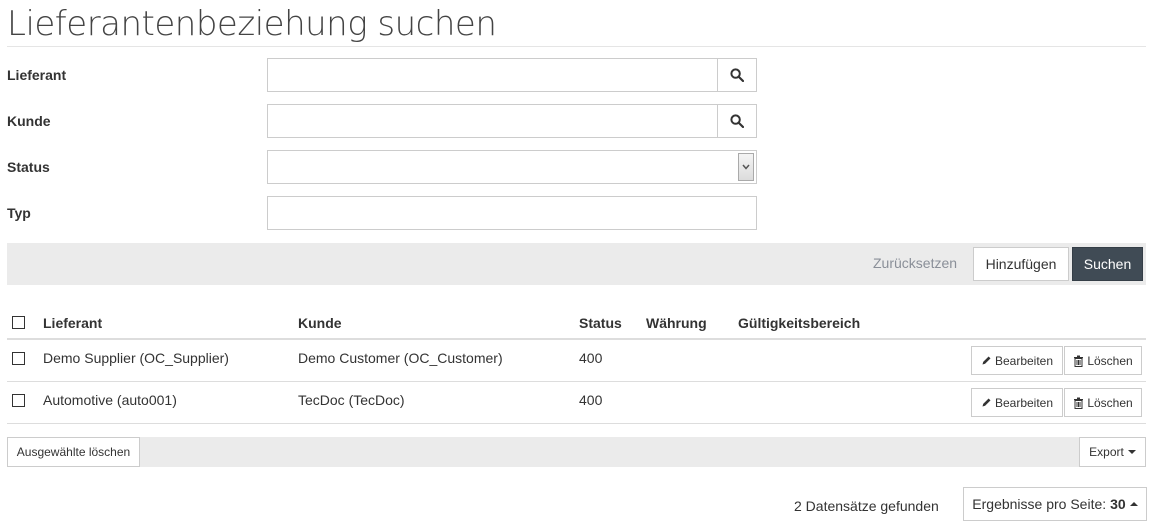 The width and height of the screenshot is (1155, 524). Describe the element at coordinates (492, 121) in the screenshot. I see `customer-input` at that location.